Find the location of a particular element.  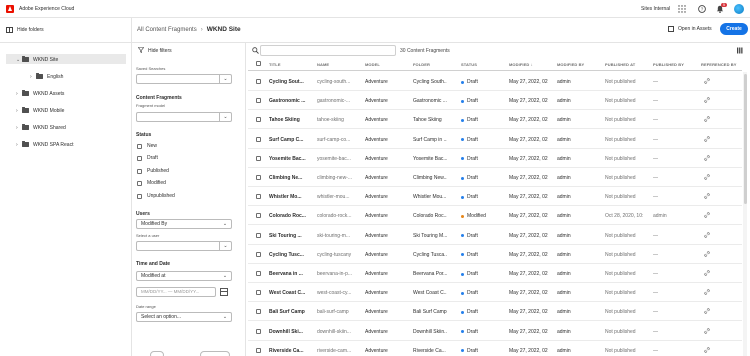

view-switch-icon is located at coordinates (740, 51).